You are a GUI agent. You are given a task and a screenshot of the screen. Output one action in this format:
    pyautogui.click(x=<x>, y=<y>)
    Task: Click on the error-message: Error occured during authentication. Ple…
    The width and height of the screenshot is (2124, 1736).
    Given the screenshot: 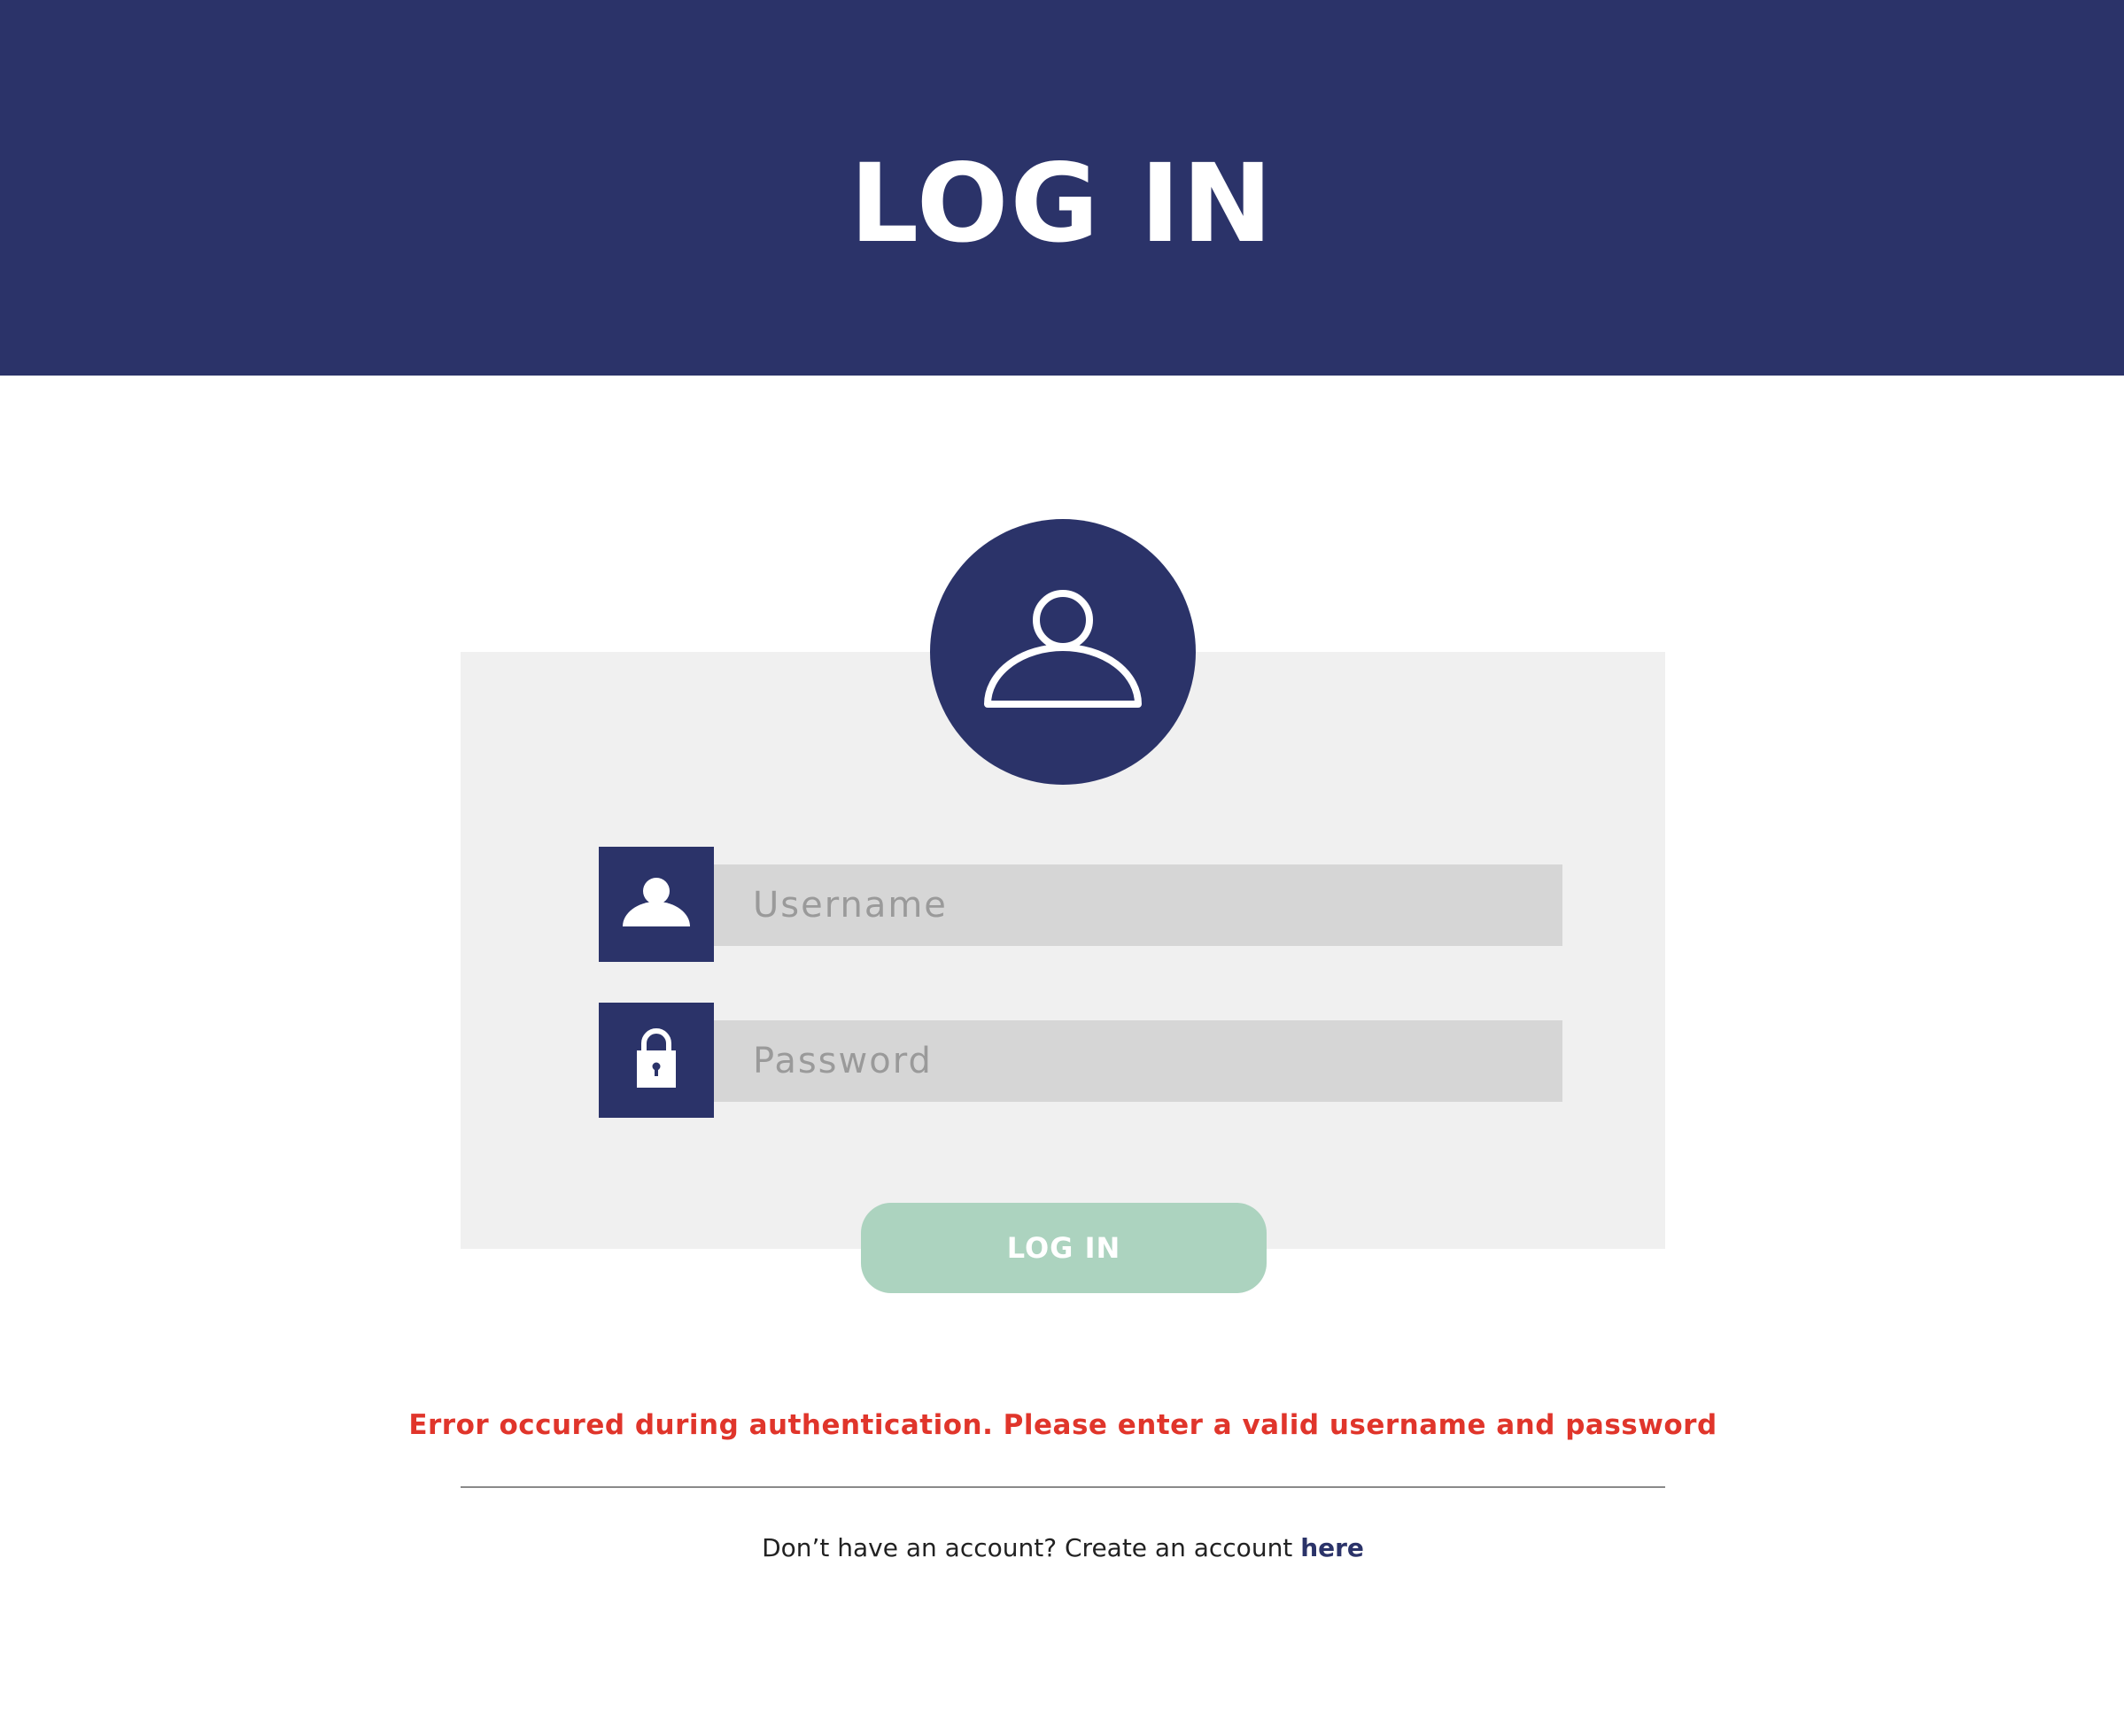 What is the action you would take?
    pyautogui.click(x=1062, y=1425)
    